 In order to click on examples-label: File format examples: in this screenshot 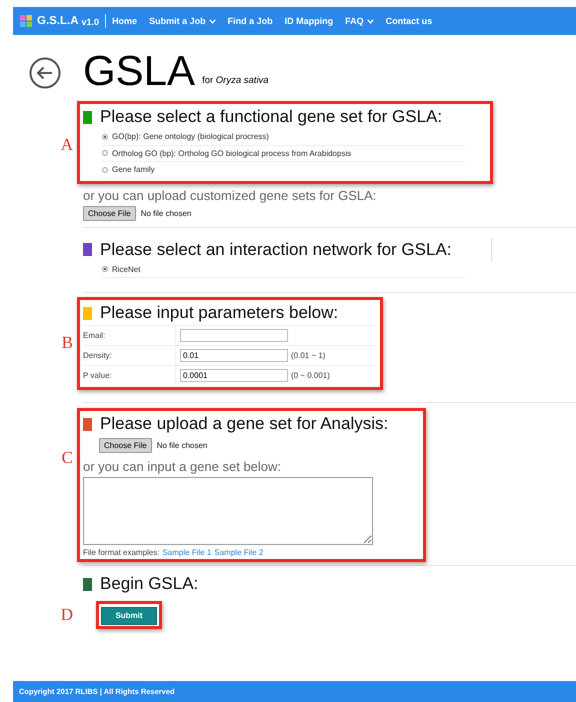, I will do `click(121, 552)`.